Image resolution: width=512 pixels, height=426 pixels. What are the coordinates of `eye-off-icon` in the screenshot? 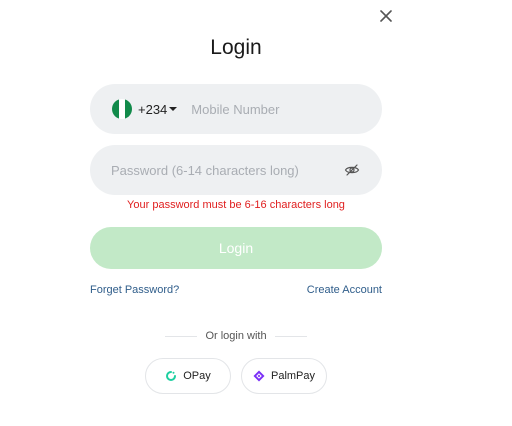 It's located at (352, 170).